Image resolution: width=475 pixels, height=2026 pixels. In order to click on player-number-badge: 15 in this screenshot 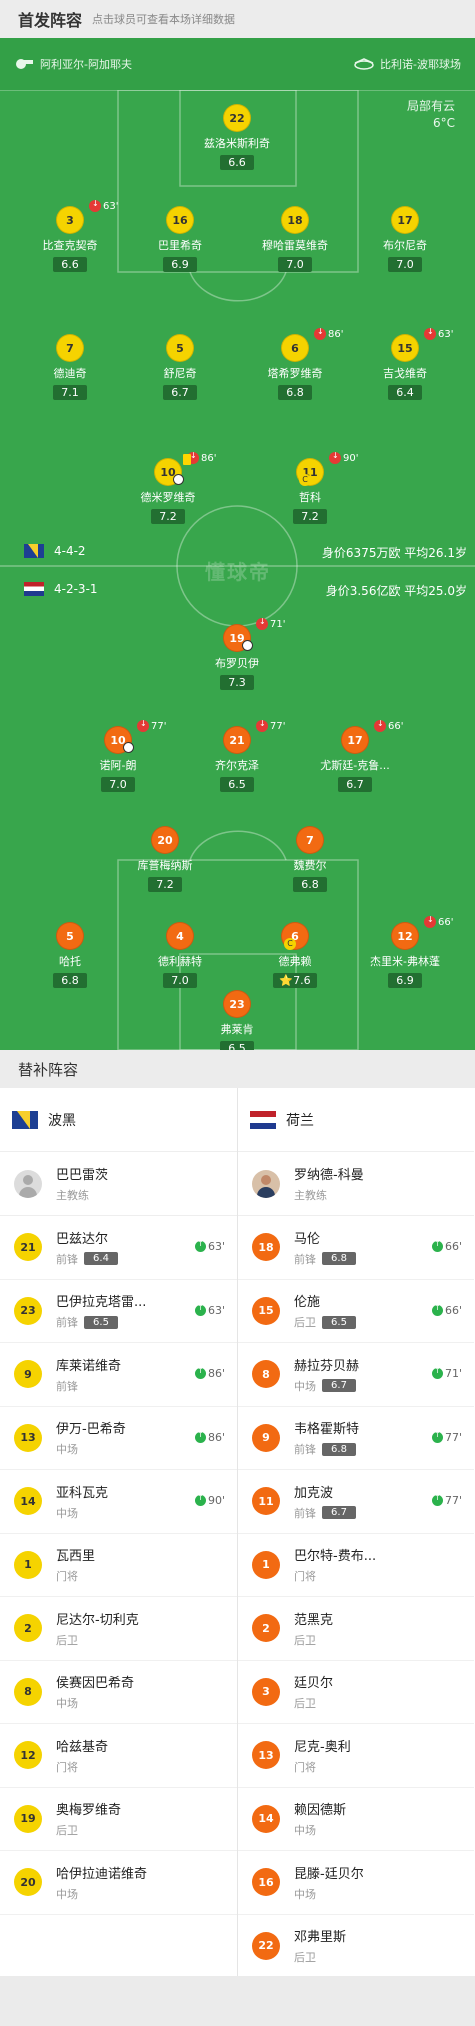, I will do `click(405, 348)`.